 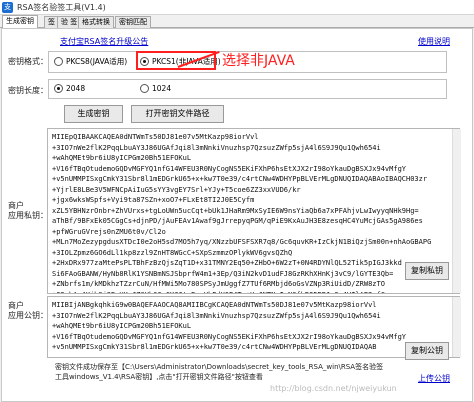 What do you see at coordinates (456, 211) in the screenshot?
I see `private-key-scrollbar` at bounding box center [456, 211].